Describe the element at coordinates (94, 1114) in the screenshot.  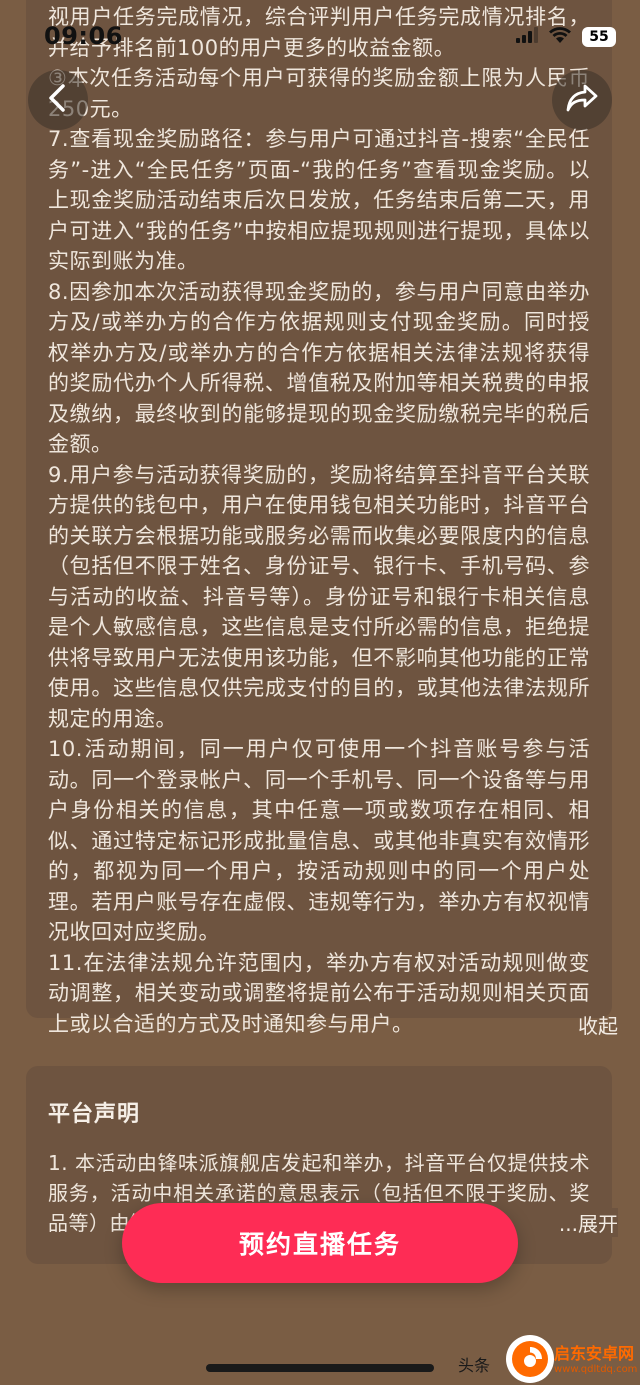
I see `statement-title: 平台声明` at that location.